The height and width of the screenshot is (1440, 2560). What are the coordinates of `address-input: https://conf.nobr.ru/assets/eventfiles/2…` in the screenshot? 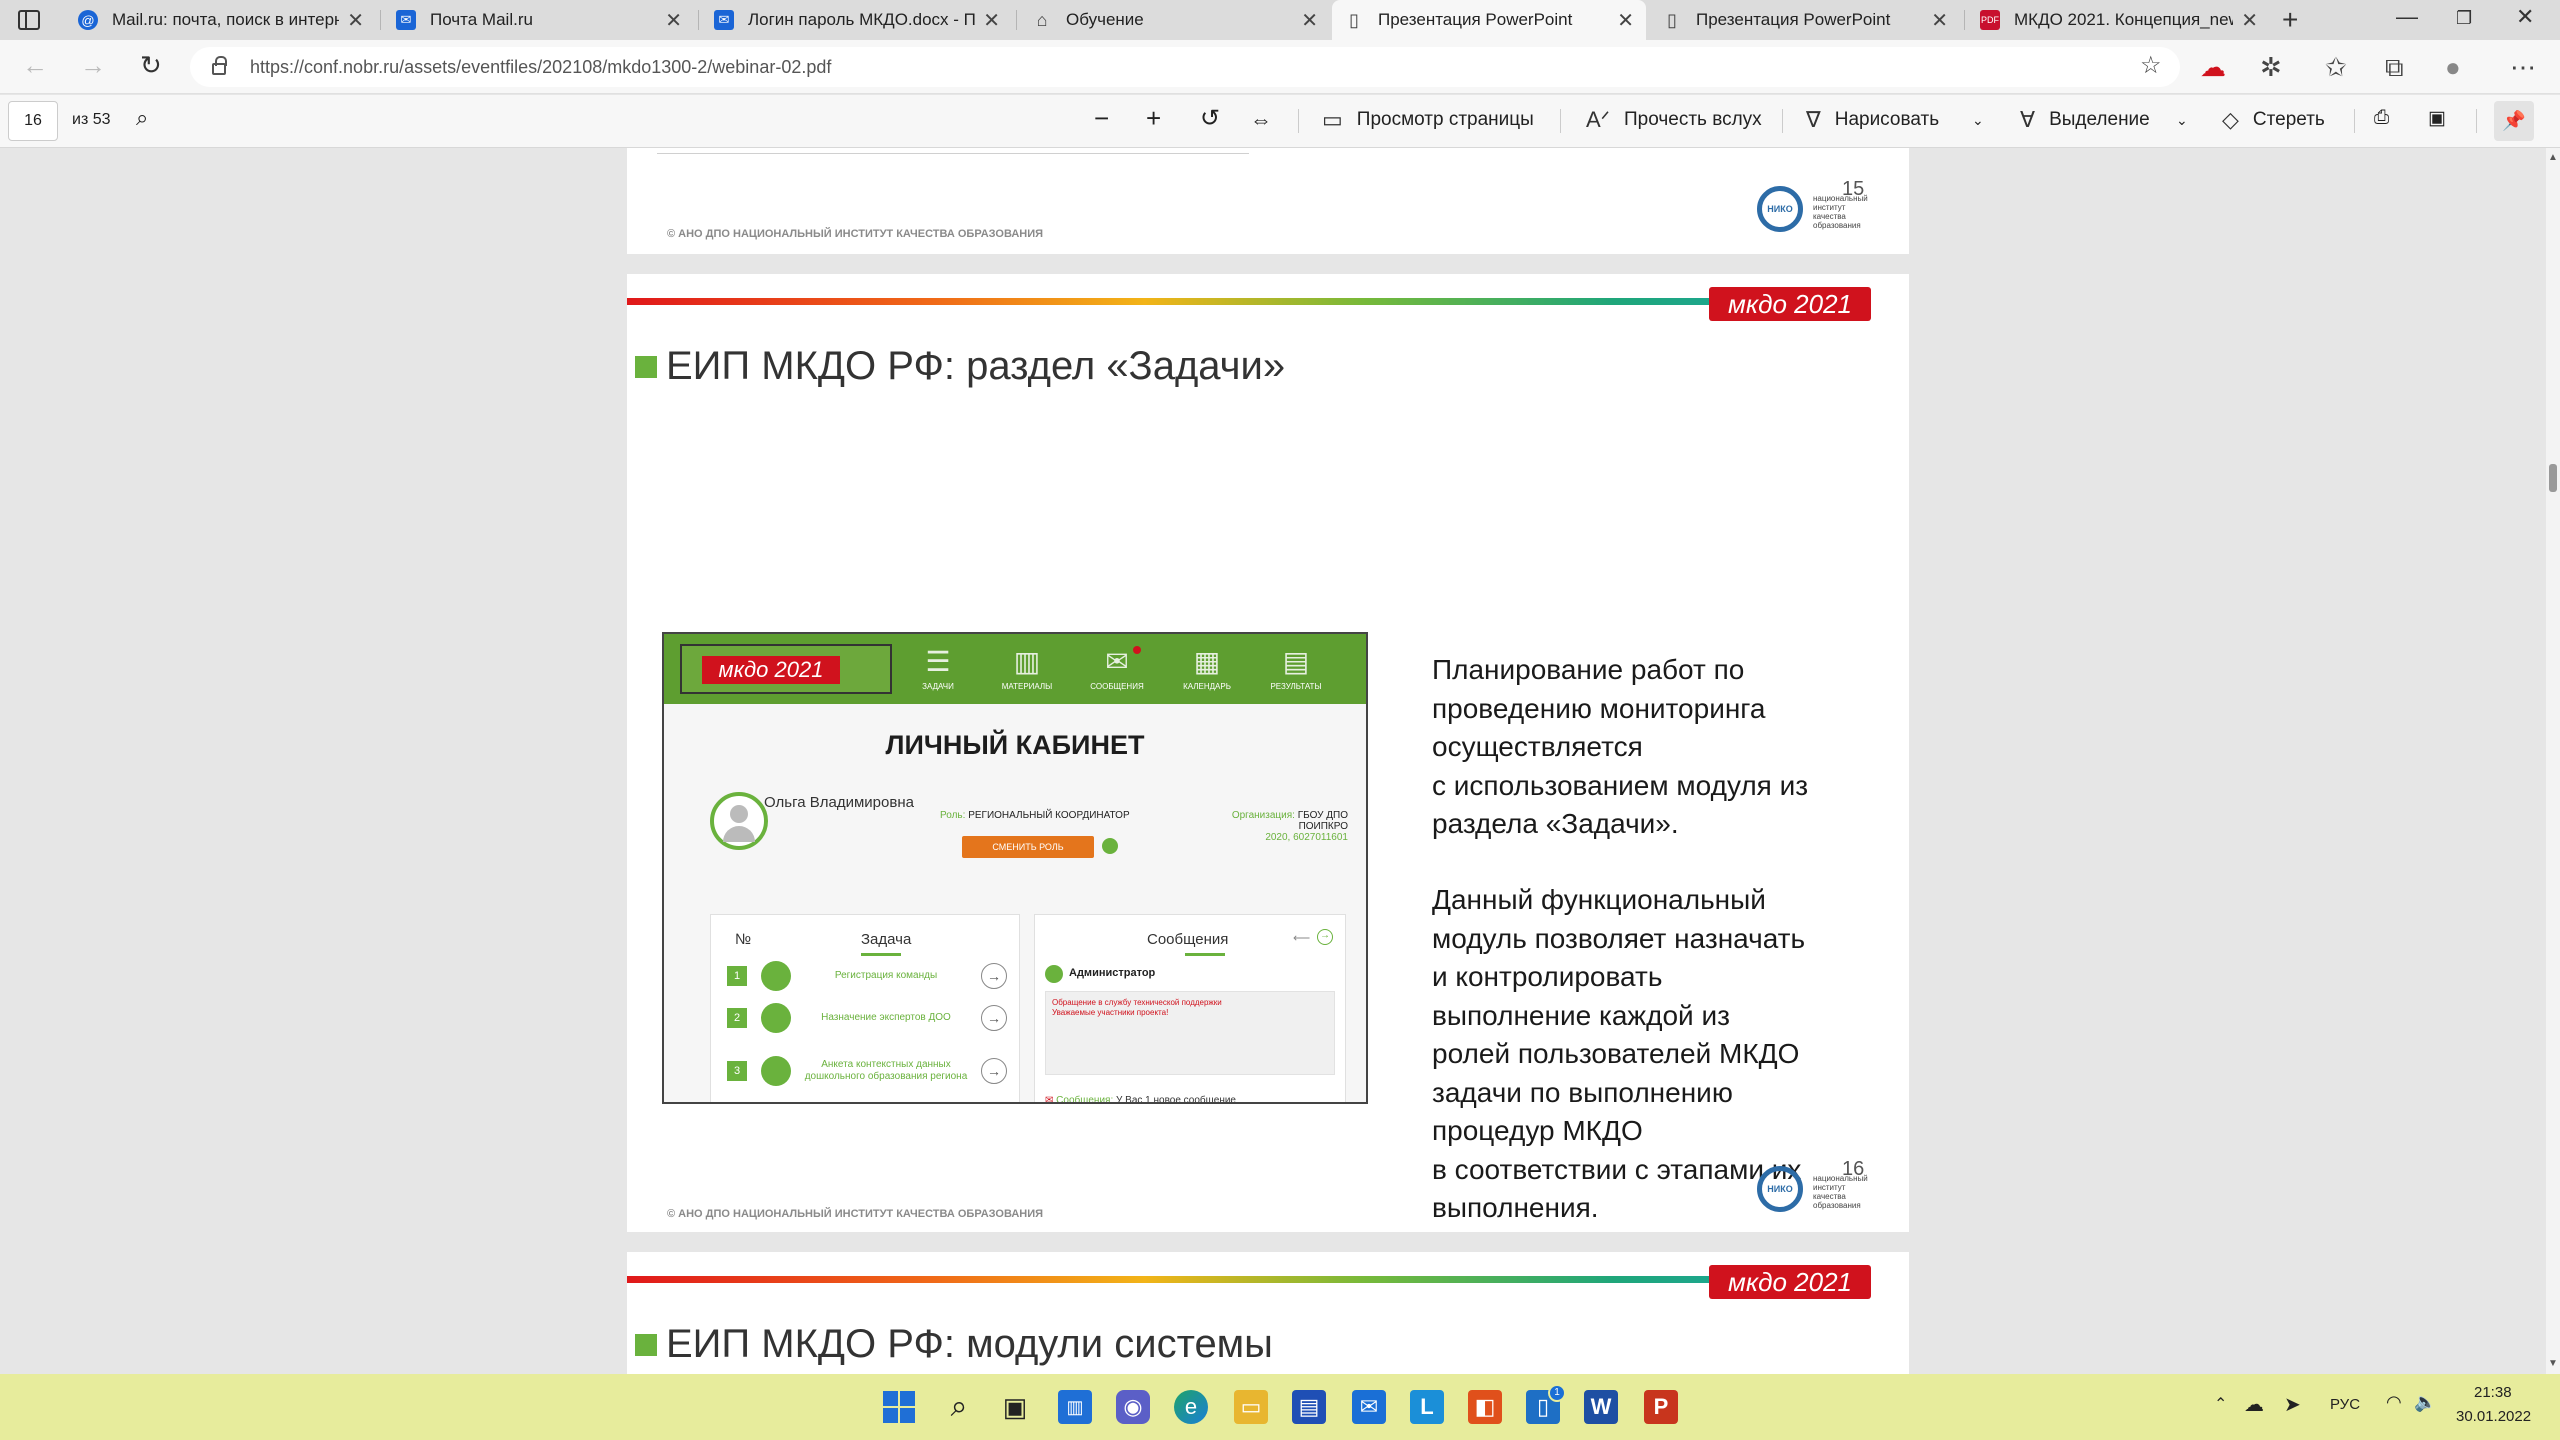 It's located at (1185, 67).